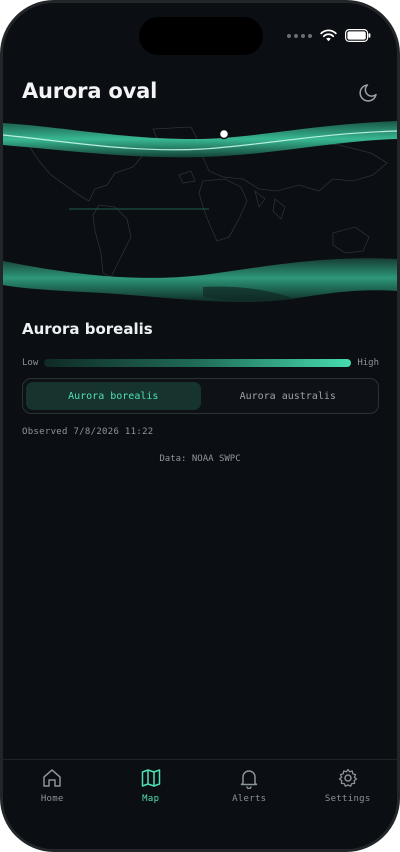  Describe the element at coordinates (249, 808) in the screenshot. I see `tab-alerts: Alerts` at that location.